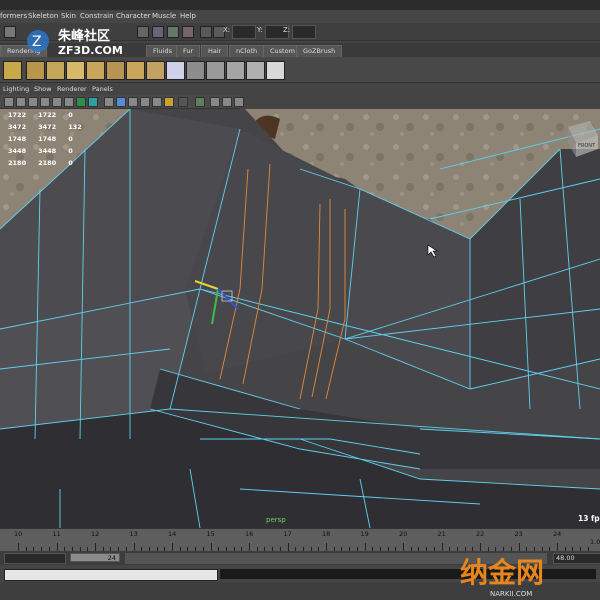 This screenshot has height=600, width=600. Describe the element at coordinates (13, 16) in the screenshot. I see `menu-deformers: formers` at that location.